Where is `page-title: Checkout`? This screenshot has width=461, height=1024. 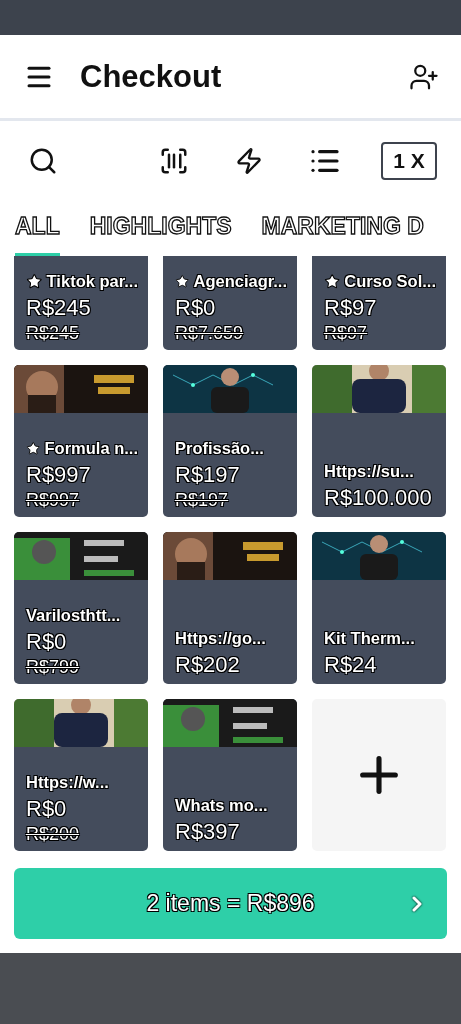
page-title: Checkout is located at coordinates (151, 76).